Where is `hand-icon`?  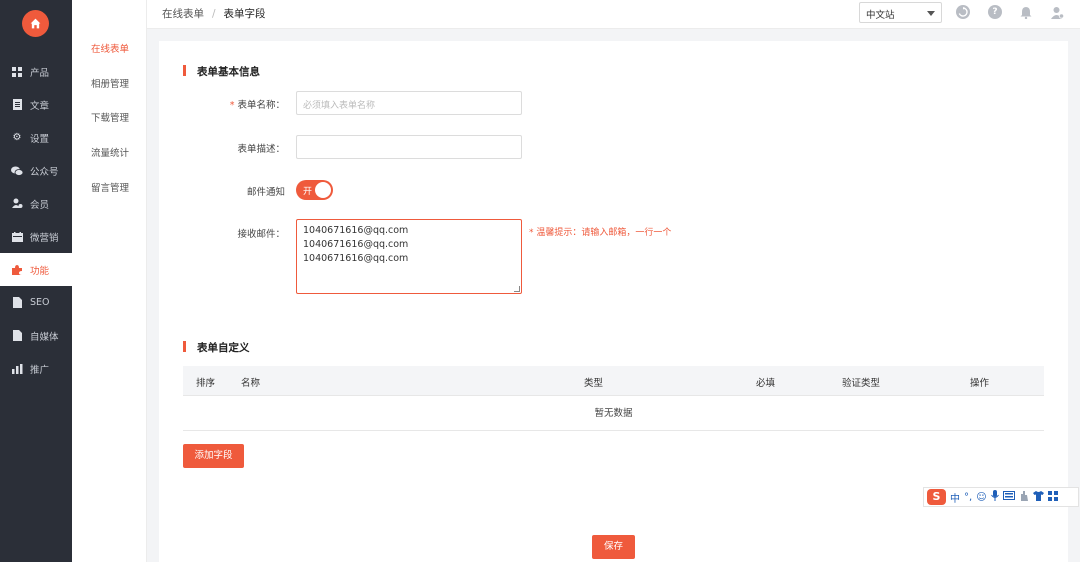
hand-icon is located at coordinates (1024, 497).